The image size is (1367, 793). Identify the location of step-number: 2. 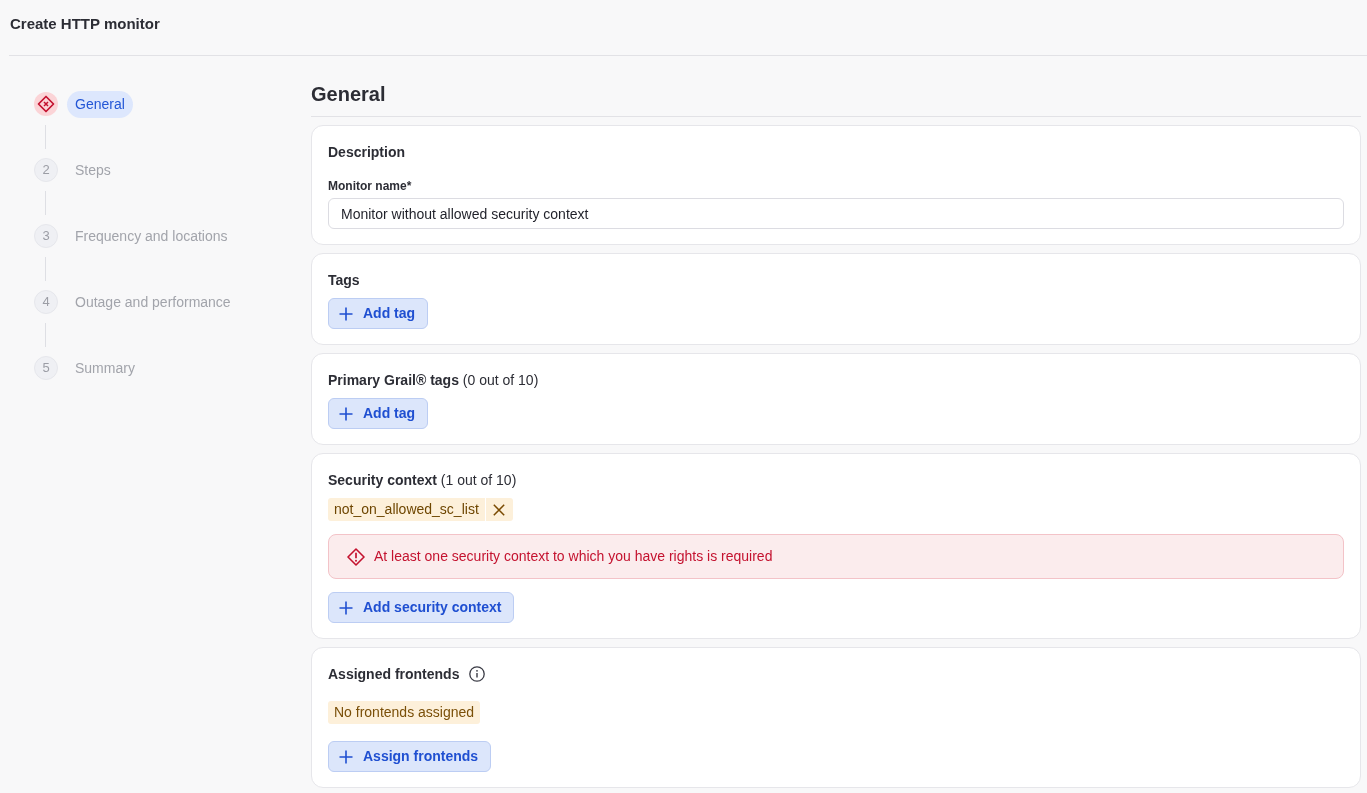
(46, 170).